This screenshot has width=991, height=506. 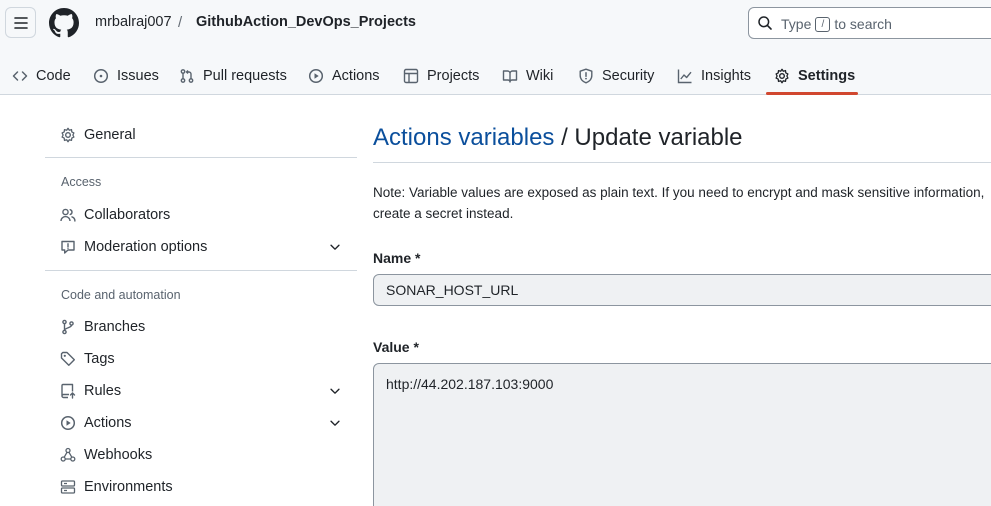 What do you see at coordinates (356, 75) in the screenshot?
I see `tab-label: Actions` at bounding box center [356, 75].